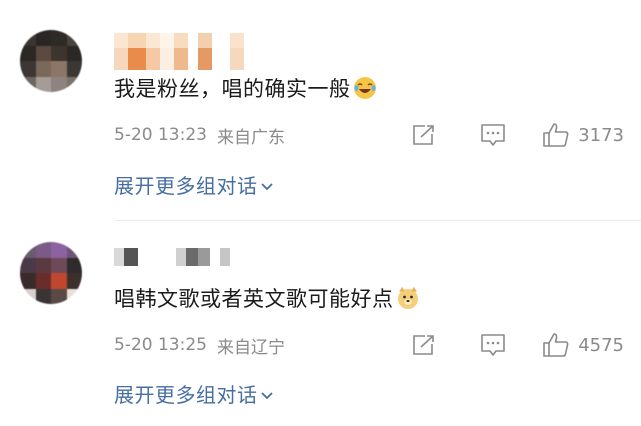 The width and height of the screenshot is (641, 426). Describe the element at coordinates (160, 345) in the screenshot. I see `comment-time: 5-20 13:25` at that location.